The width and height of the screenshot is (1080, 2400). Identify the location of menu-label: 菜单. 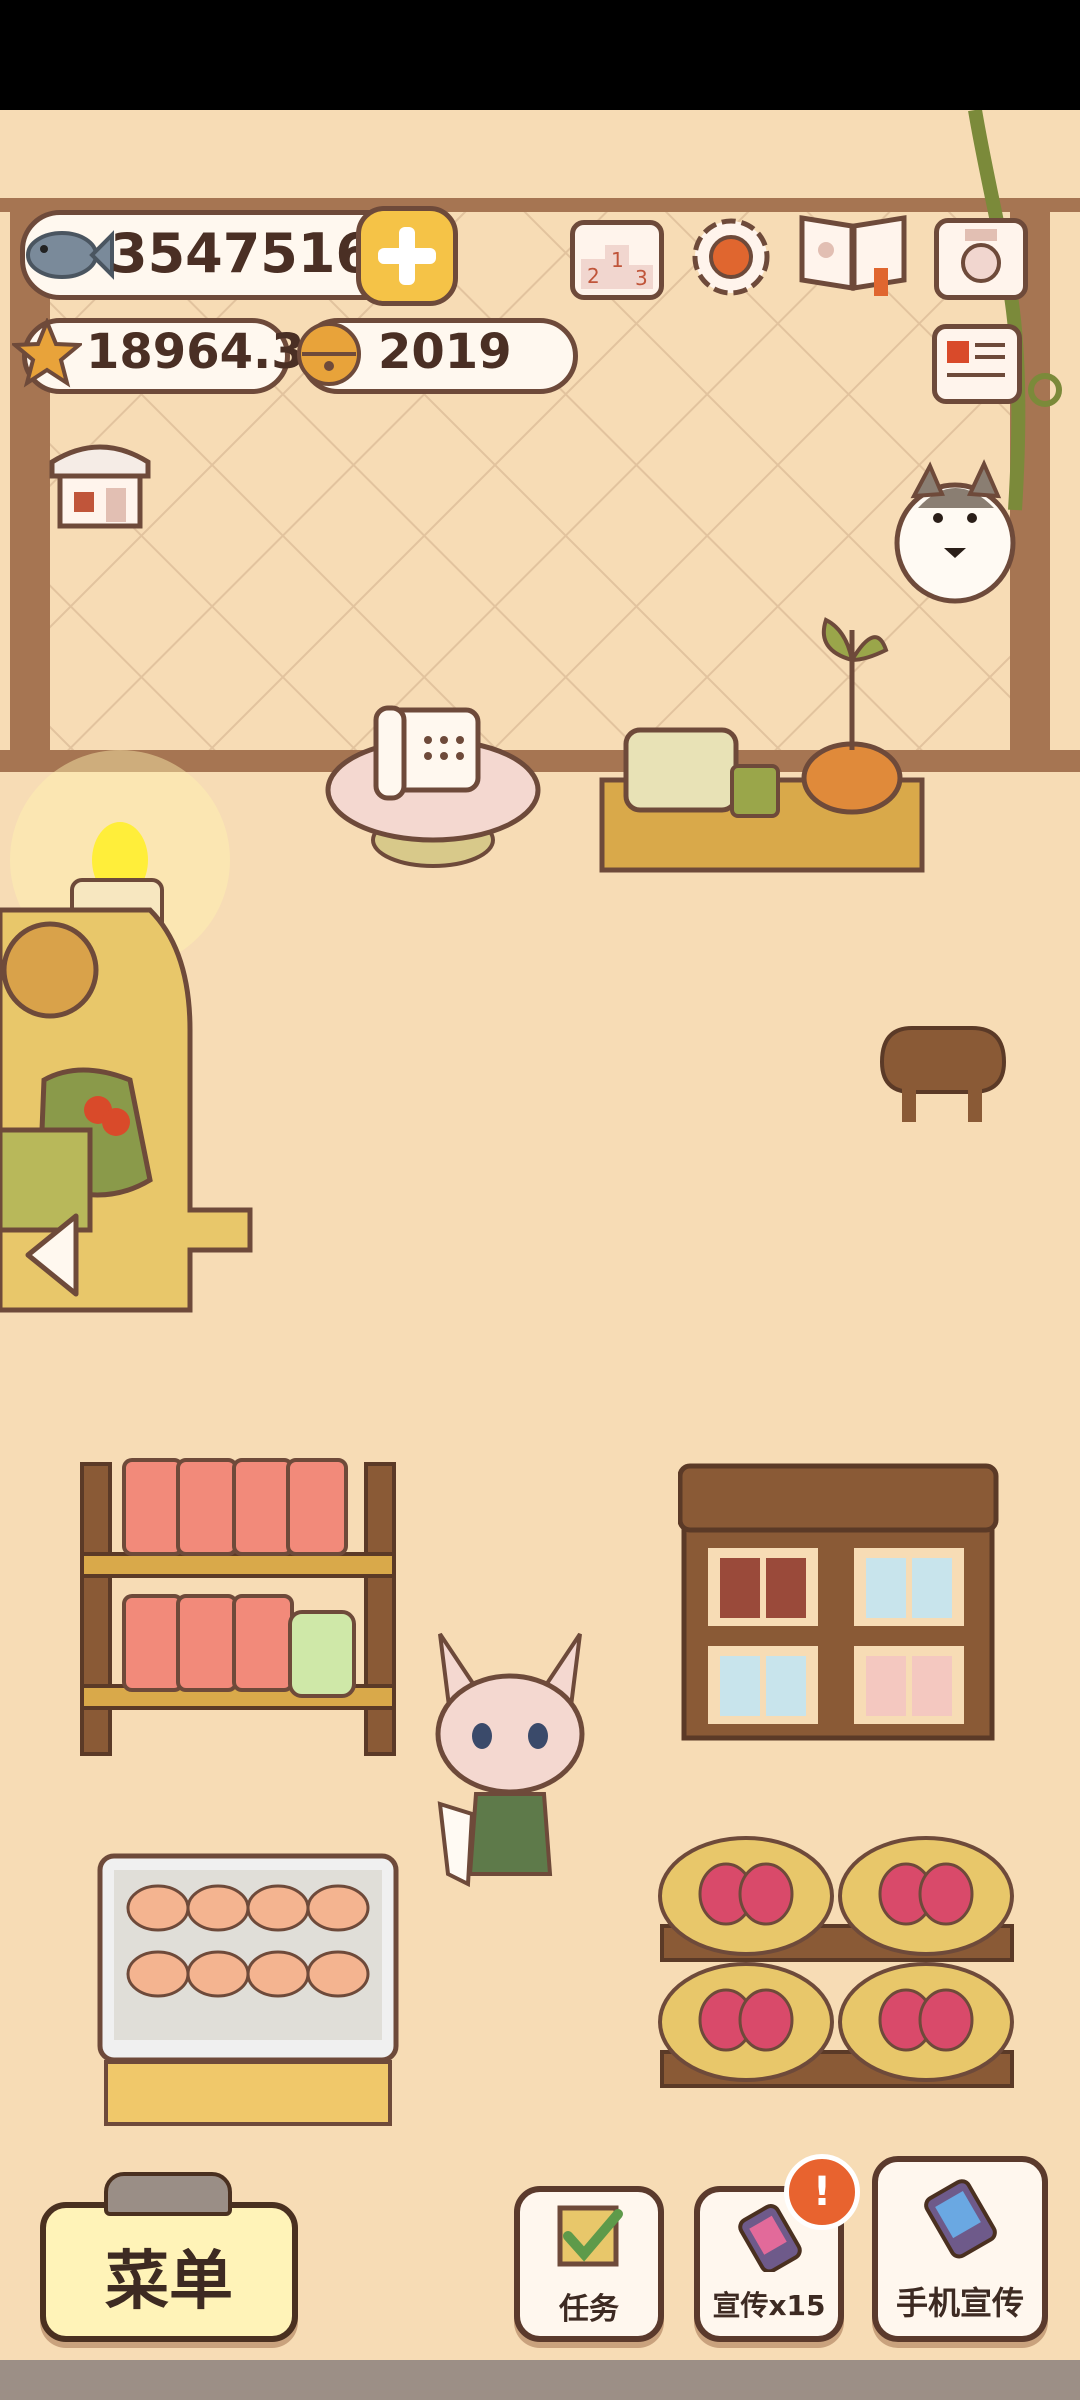
(169, 2282).